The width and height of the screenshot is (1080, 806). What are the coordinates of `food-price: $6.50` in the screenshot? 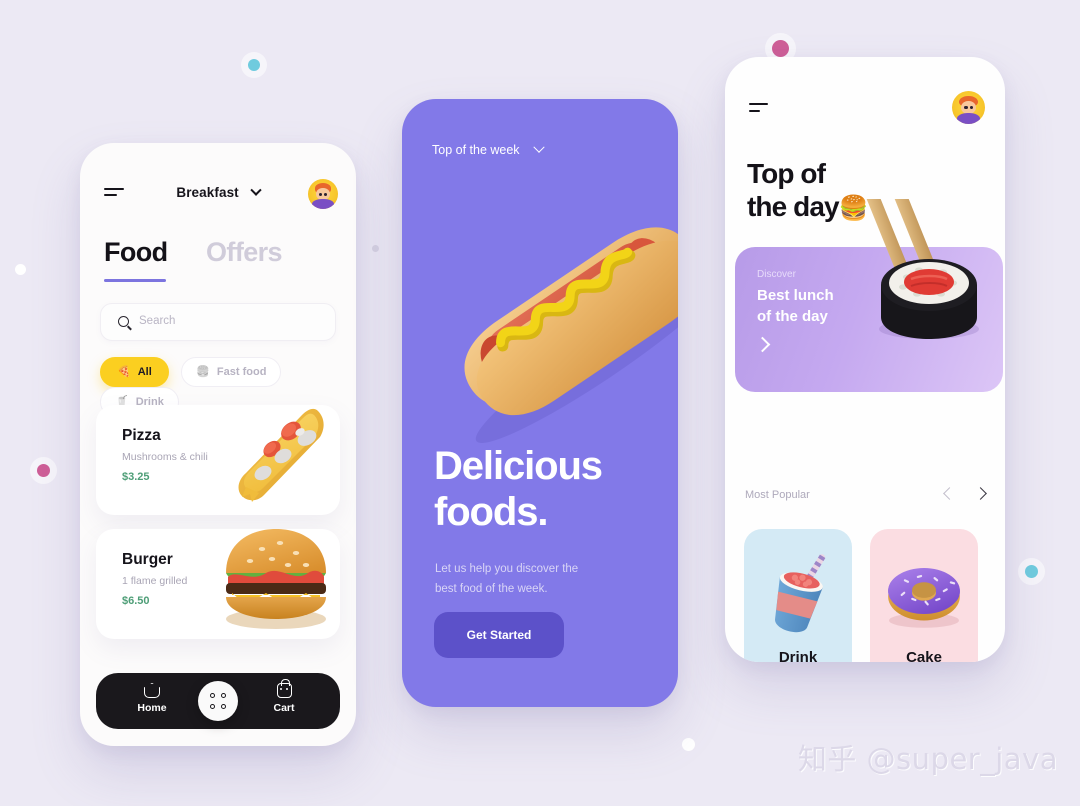 It's located at (136, 601).